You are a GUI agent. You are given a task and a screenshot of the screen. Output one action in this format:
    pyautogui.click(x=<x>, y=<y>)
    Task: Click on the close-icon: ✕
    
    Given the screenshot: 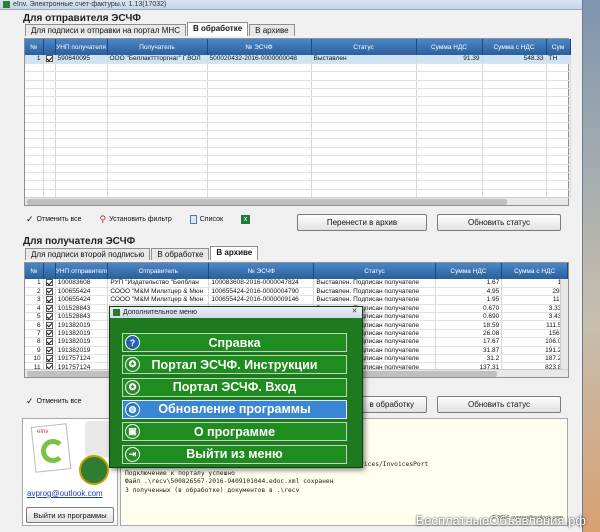 What is the action you would take?
    pyautogui.click(x=354, y=312)
    